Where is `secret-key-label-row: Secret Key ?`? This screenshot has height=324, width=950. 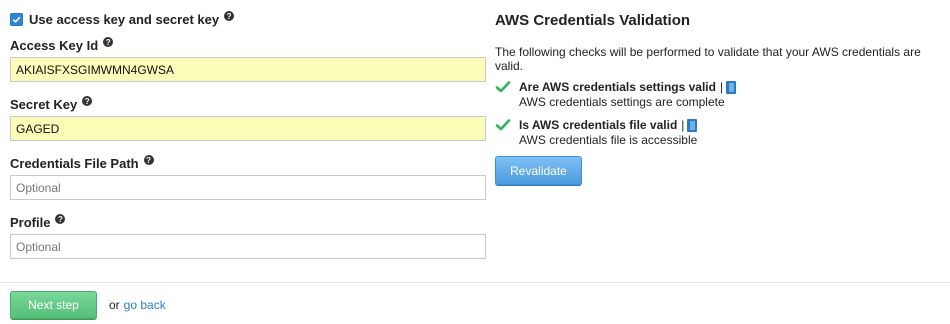 secret-key-label-row: Secret Key ? is located at coordinates (249, 104).